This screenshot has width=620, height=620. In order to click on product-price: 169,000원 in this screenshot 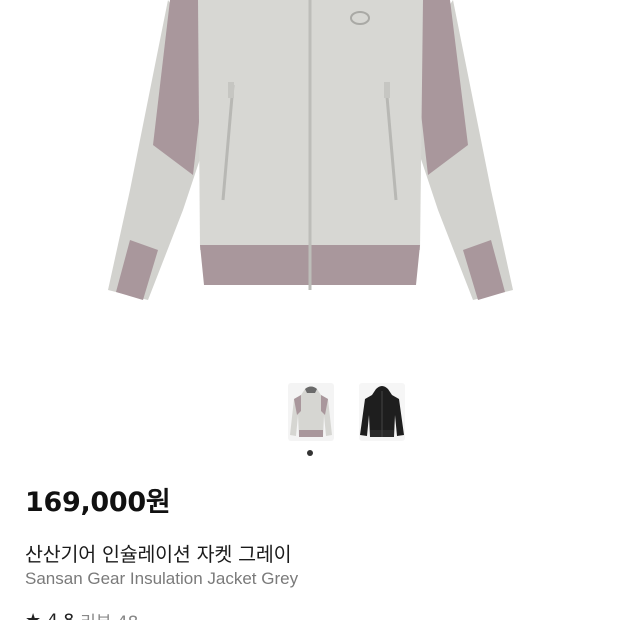, I will do `click(98, 502)`.